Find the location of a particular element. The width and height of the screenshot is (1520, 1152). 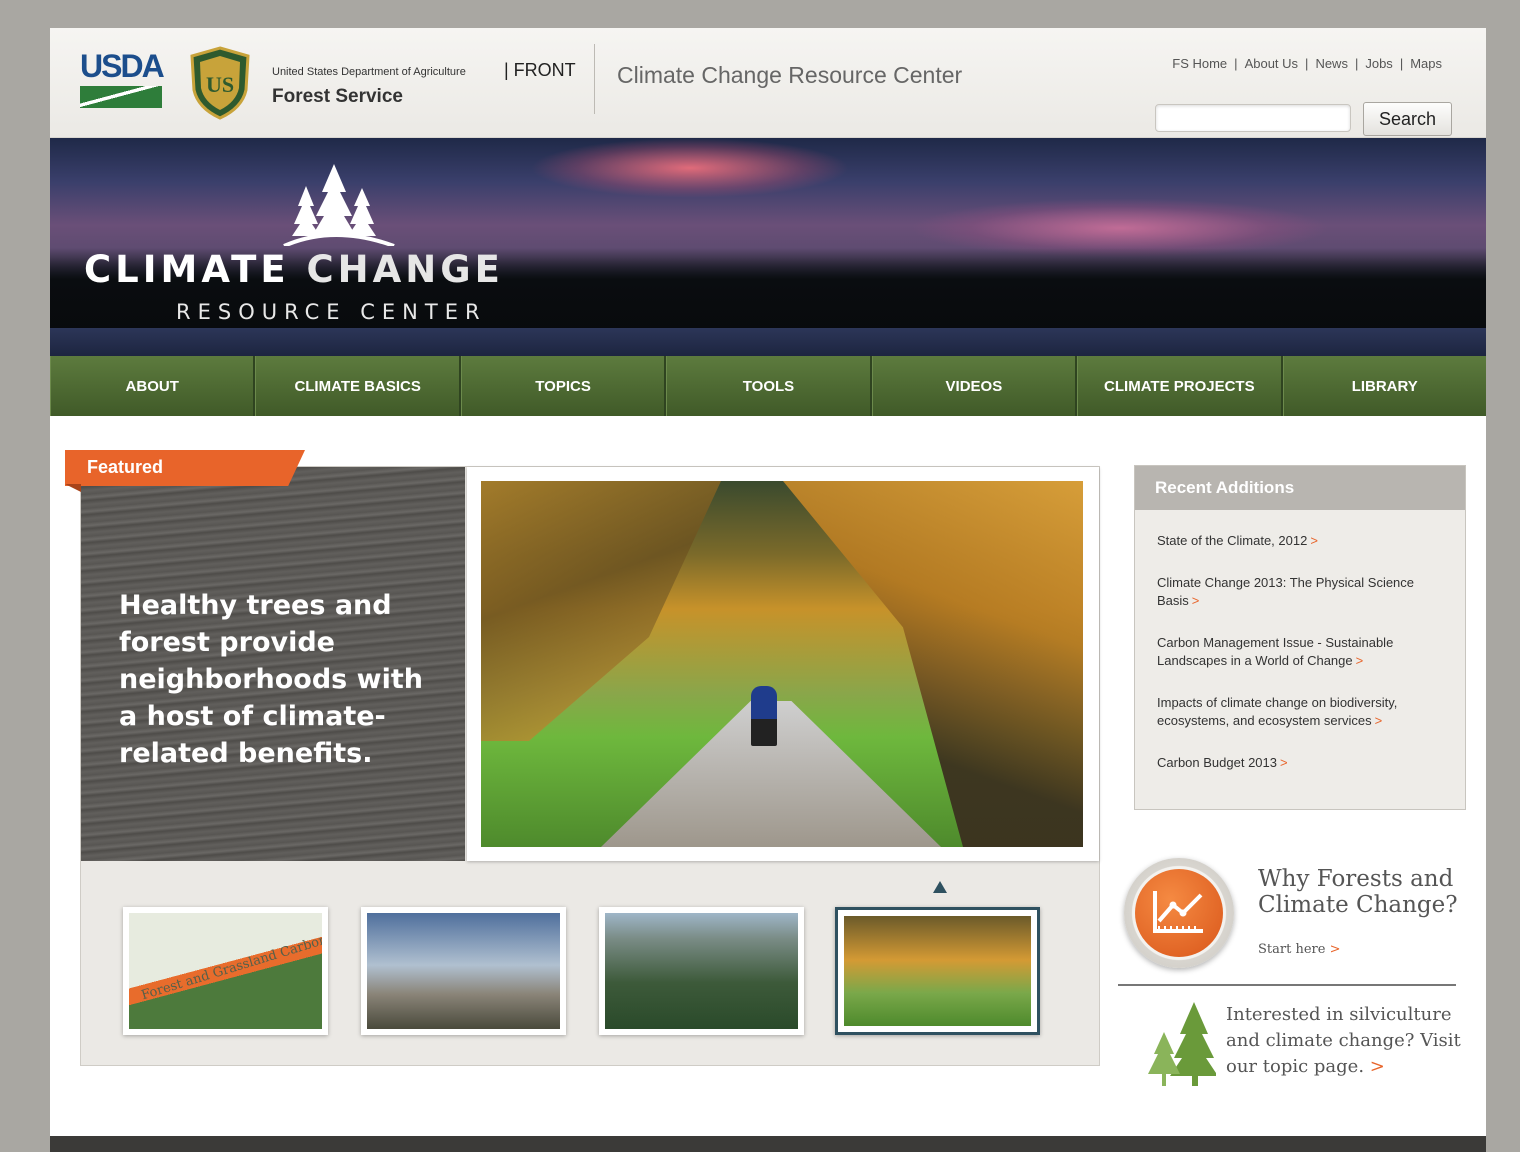

banner-title-change: CHANGE is located at coordinates (405, 269).